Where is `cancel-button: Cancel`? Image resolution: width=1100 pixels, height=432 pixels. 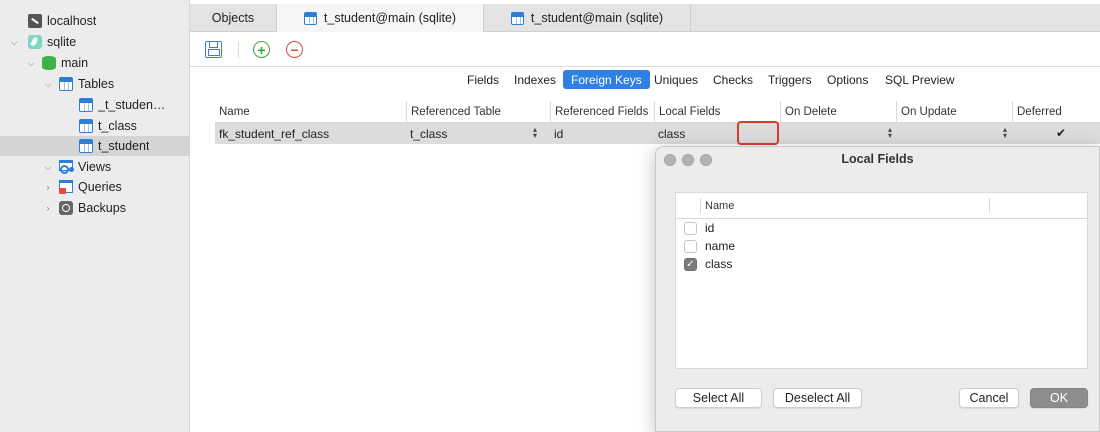 cancel-button: Cancel is located at coordinates (989, 398).